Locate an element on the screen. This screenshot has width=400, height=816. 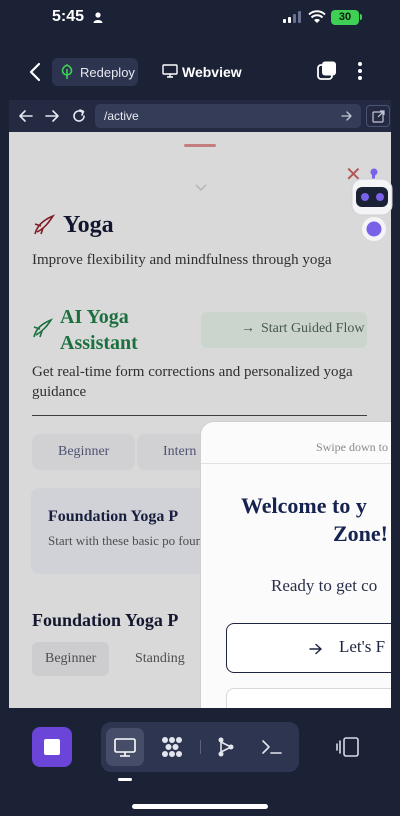
app-header: Redeploy Webview is located at coordinates (200, 72).